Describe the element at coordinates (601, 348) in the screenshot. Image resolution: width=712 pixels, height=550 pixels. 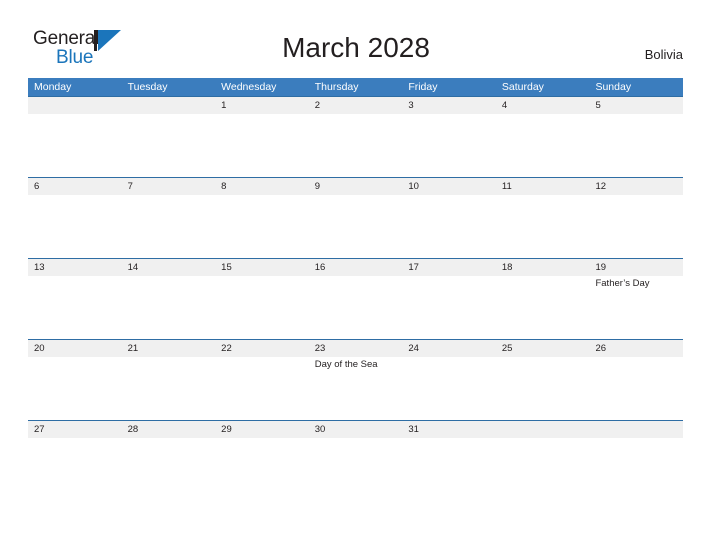
I see `calendar-day-number: 26` at that location.